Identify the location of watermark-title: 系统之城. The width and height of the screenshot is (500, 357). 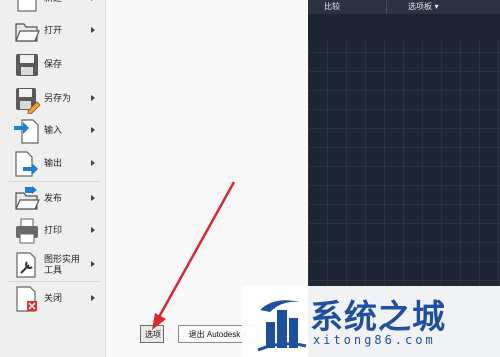
(378, 316).